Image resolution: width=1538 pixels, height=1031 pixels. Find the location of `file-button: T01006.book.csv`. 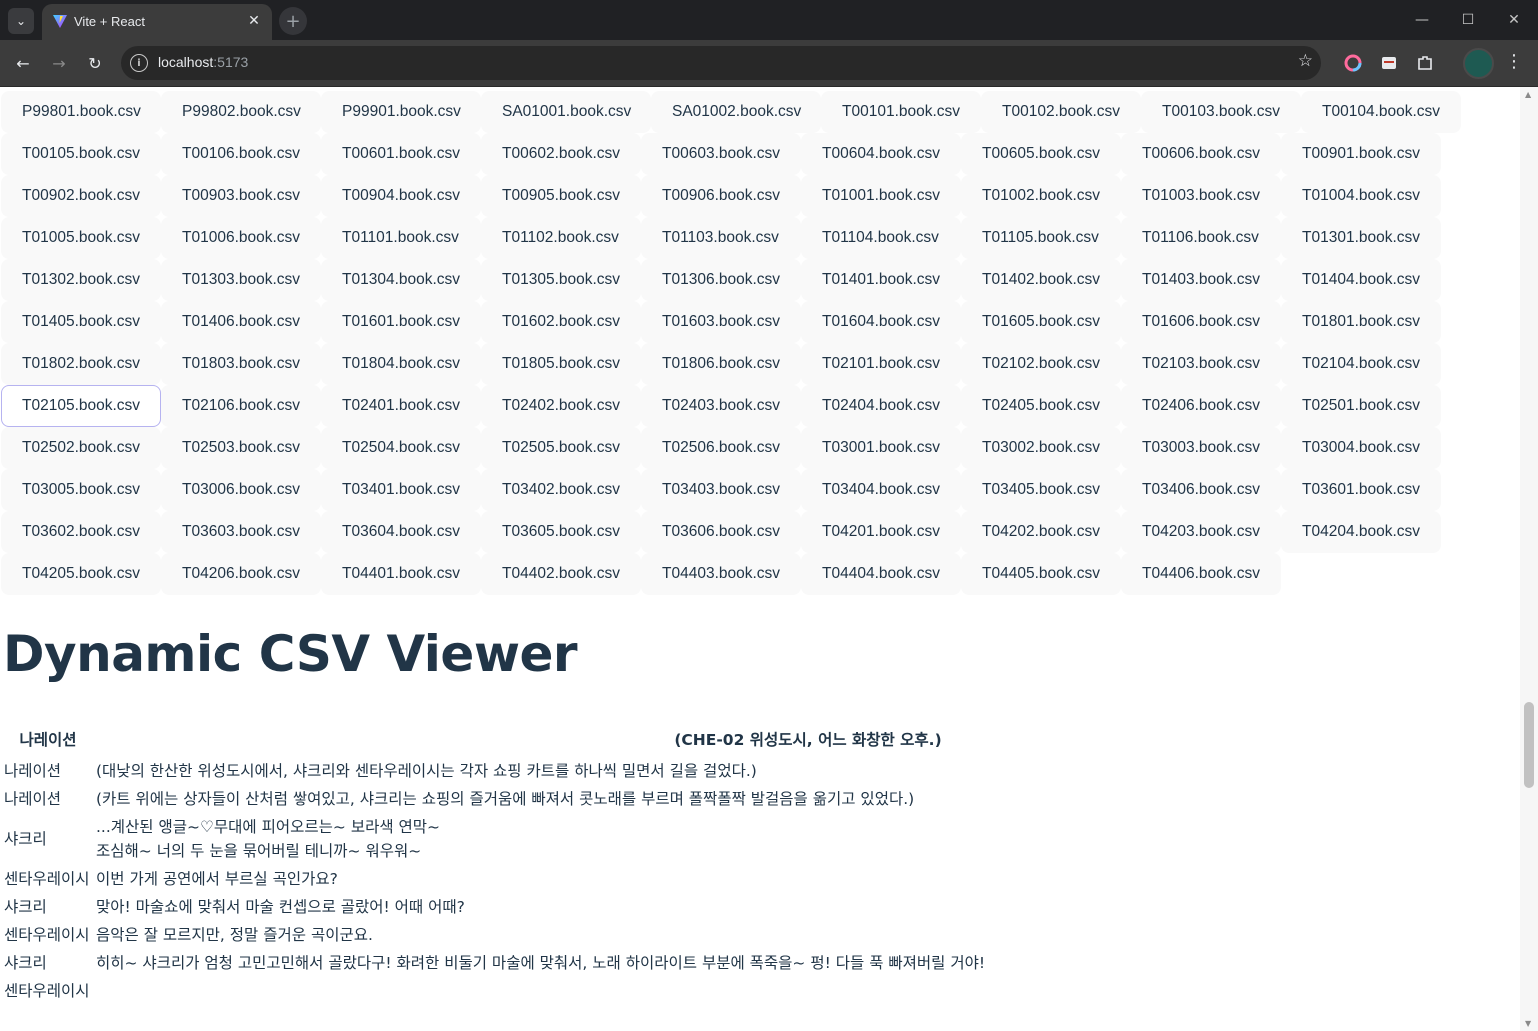

file-button: T01006.book.csv is located at coordinates (241, 238).